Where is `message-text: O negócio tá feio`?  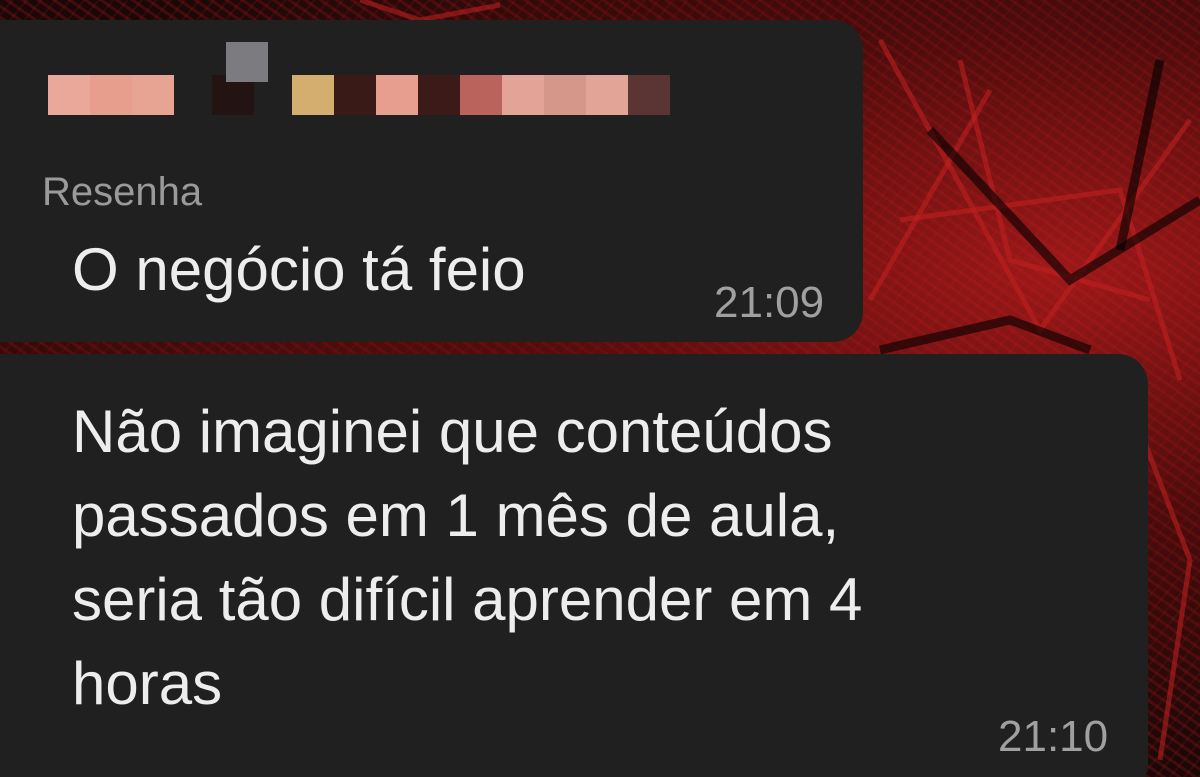 message-text: O negócio tá feio is located at coordinates (299, 269).